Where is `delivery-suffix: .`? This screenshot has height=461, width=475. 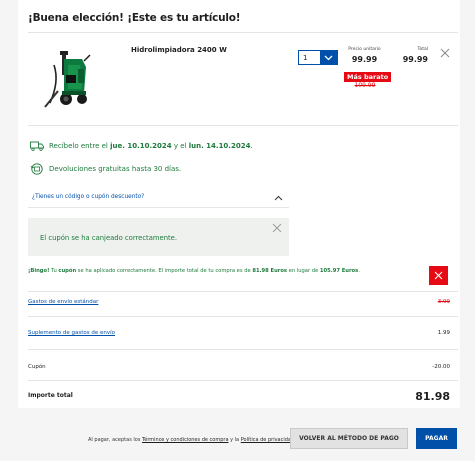 delivery-suffix: . is located at coordinates (251, 146).